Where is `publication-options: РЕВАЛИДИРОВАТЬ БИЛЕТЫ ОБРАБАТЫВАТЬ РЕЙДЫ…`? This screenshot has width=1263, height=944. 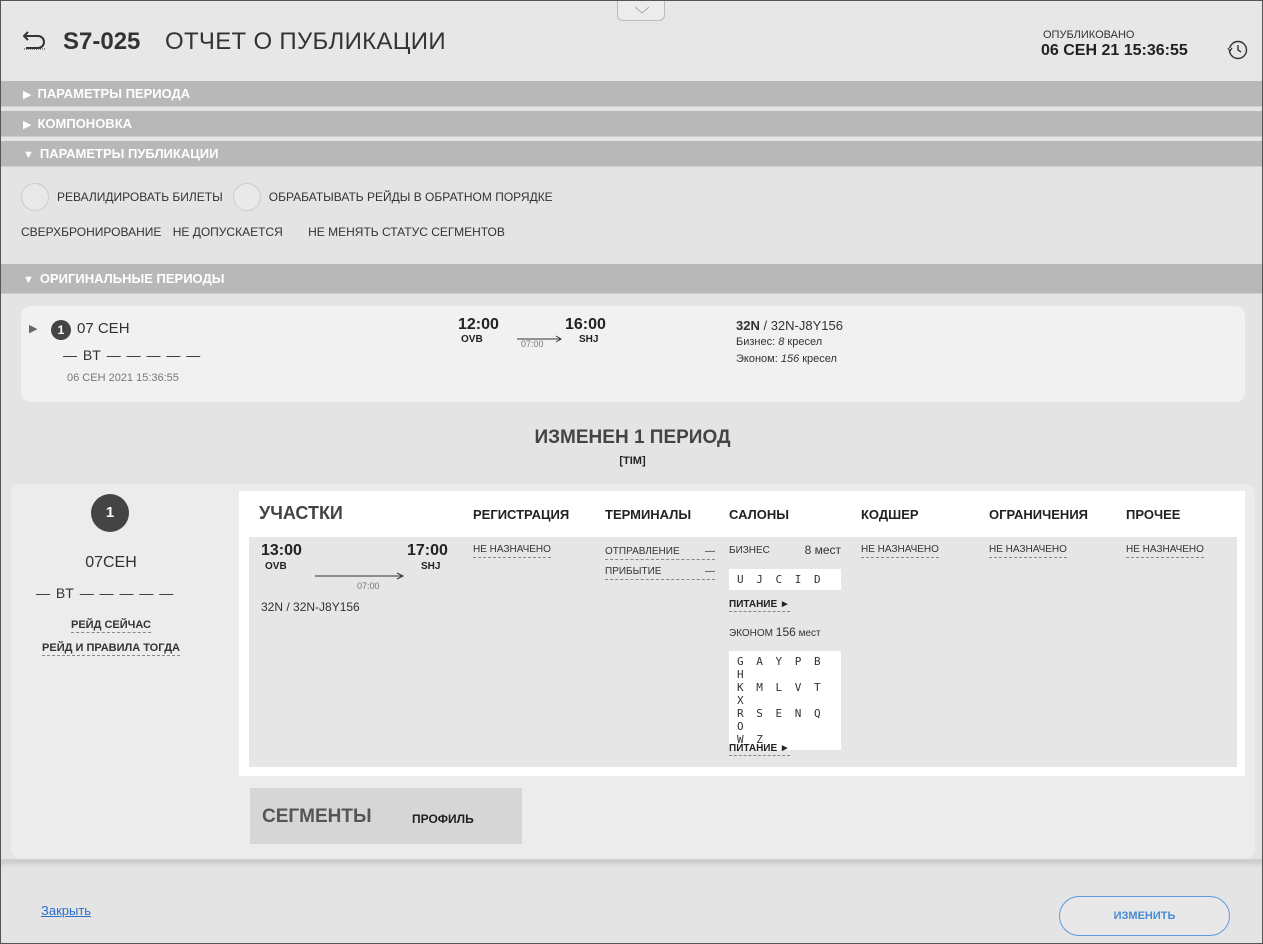 publication-options: РЕВАЛИДИРОВАТЬ БИЛЕТЫ ОБРАБАТЫВАТЬ РЕЙДЫ… is located at coordinates (631, 217).